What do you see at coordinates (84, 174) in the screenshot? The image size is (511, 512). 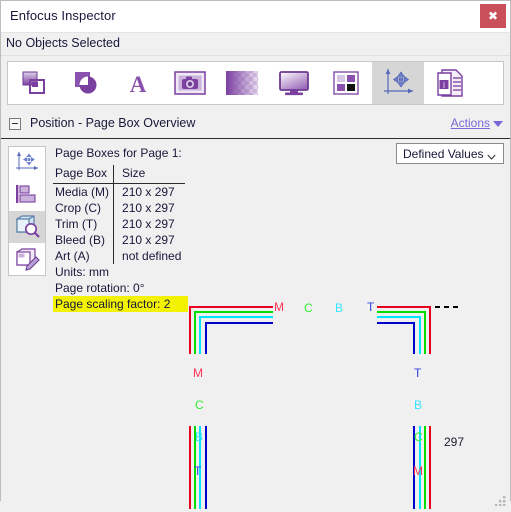 I see `column-header-page-box: Page Box` at bounding box center [84, 174].